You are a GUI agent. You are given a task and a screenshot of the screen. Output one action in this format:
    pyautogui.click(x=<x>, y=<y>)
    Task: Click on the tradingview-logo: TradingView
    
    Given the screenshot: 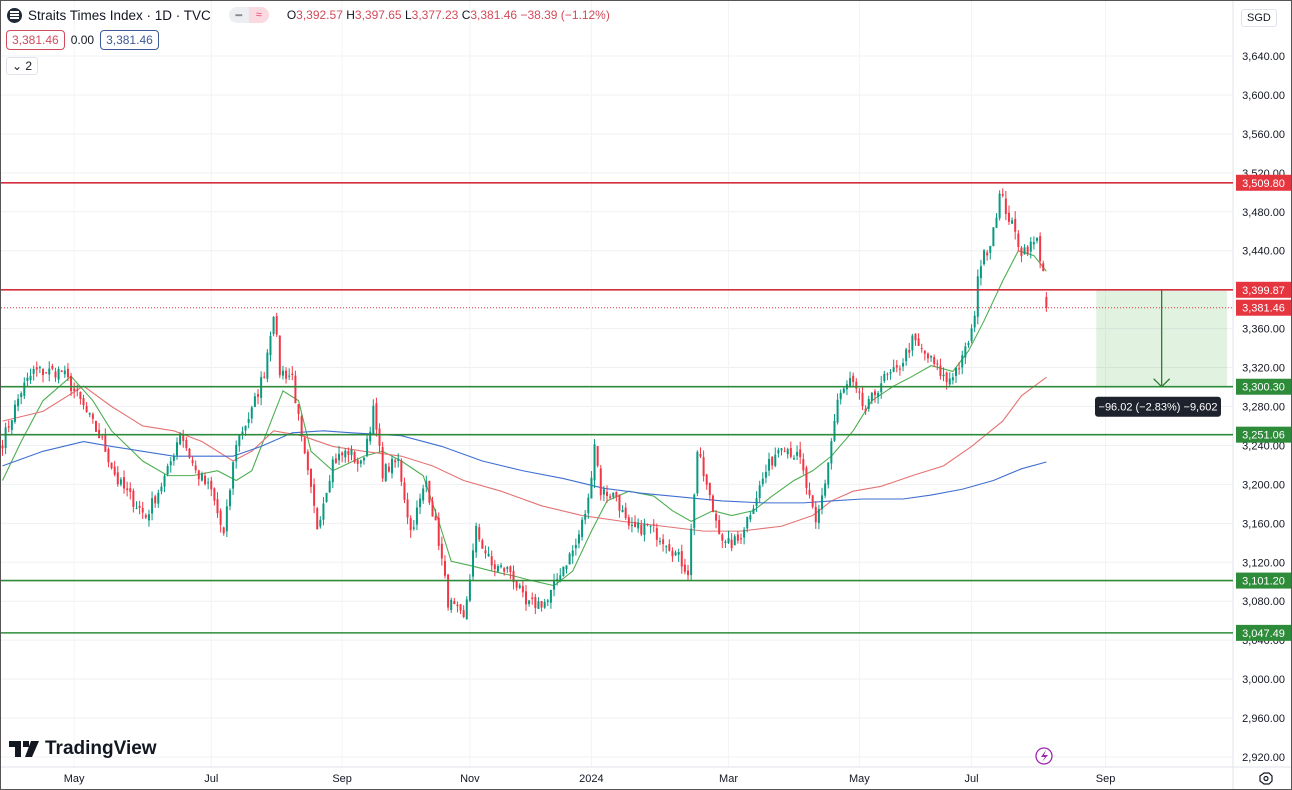 What is the action you would take?
    pyautogui.click(x=83, y=749)
    